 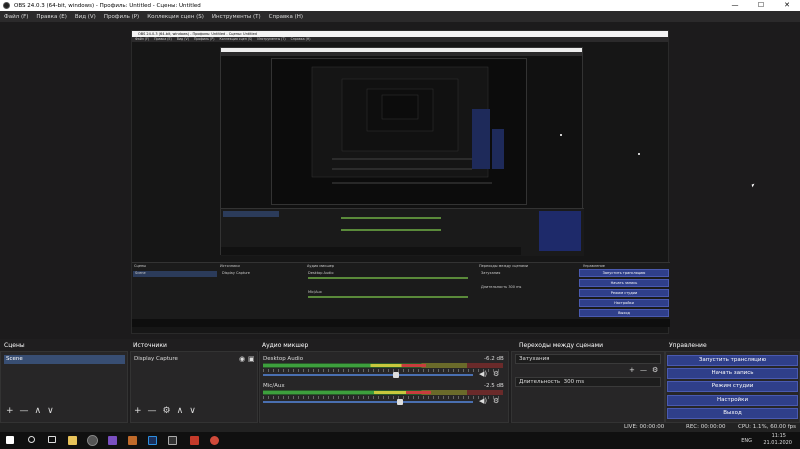 What do you see at coordinates (85, 17) in the screenshot?
I see `menu-view: Вид (V)` at bounding box center [85, 17].